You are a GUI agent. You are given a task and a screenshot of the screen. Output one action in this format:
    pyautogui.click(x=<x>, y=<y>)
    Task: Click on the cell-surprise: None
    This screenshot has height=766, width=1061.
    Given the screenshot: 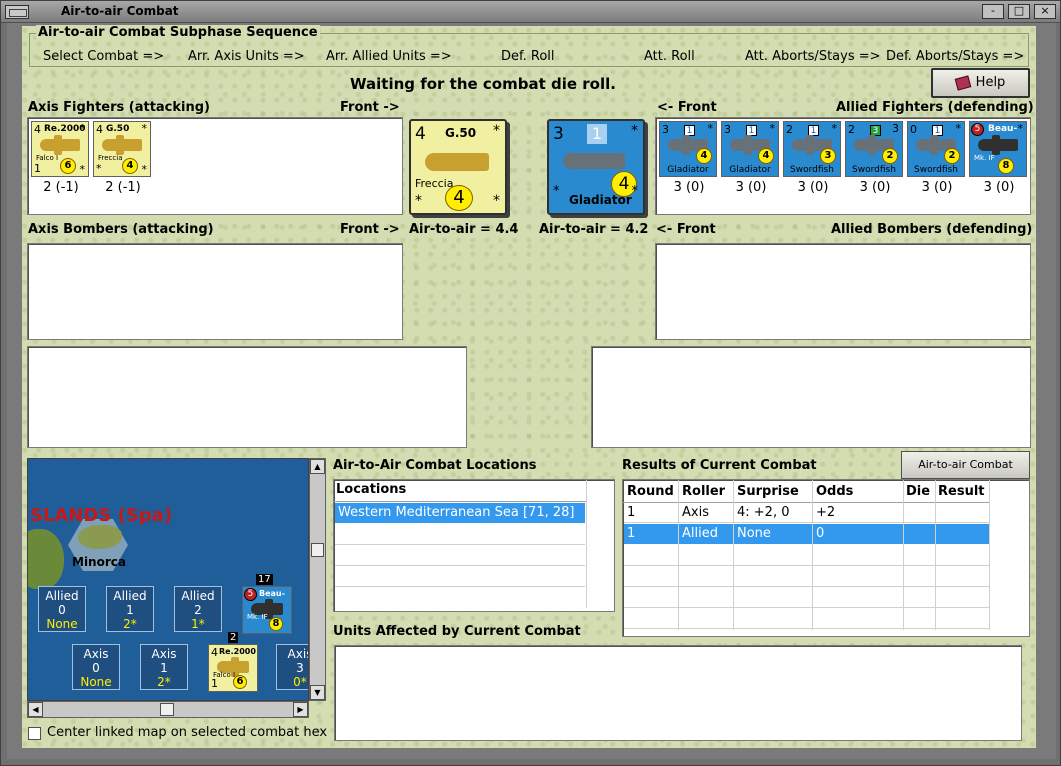 What is the action you would take?
    pyautogui.click(x=754, y=533)
    